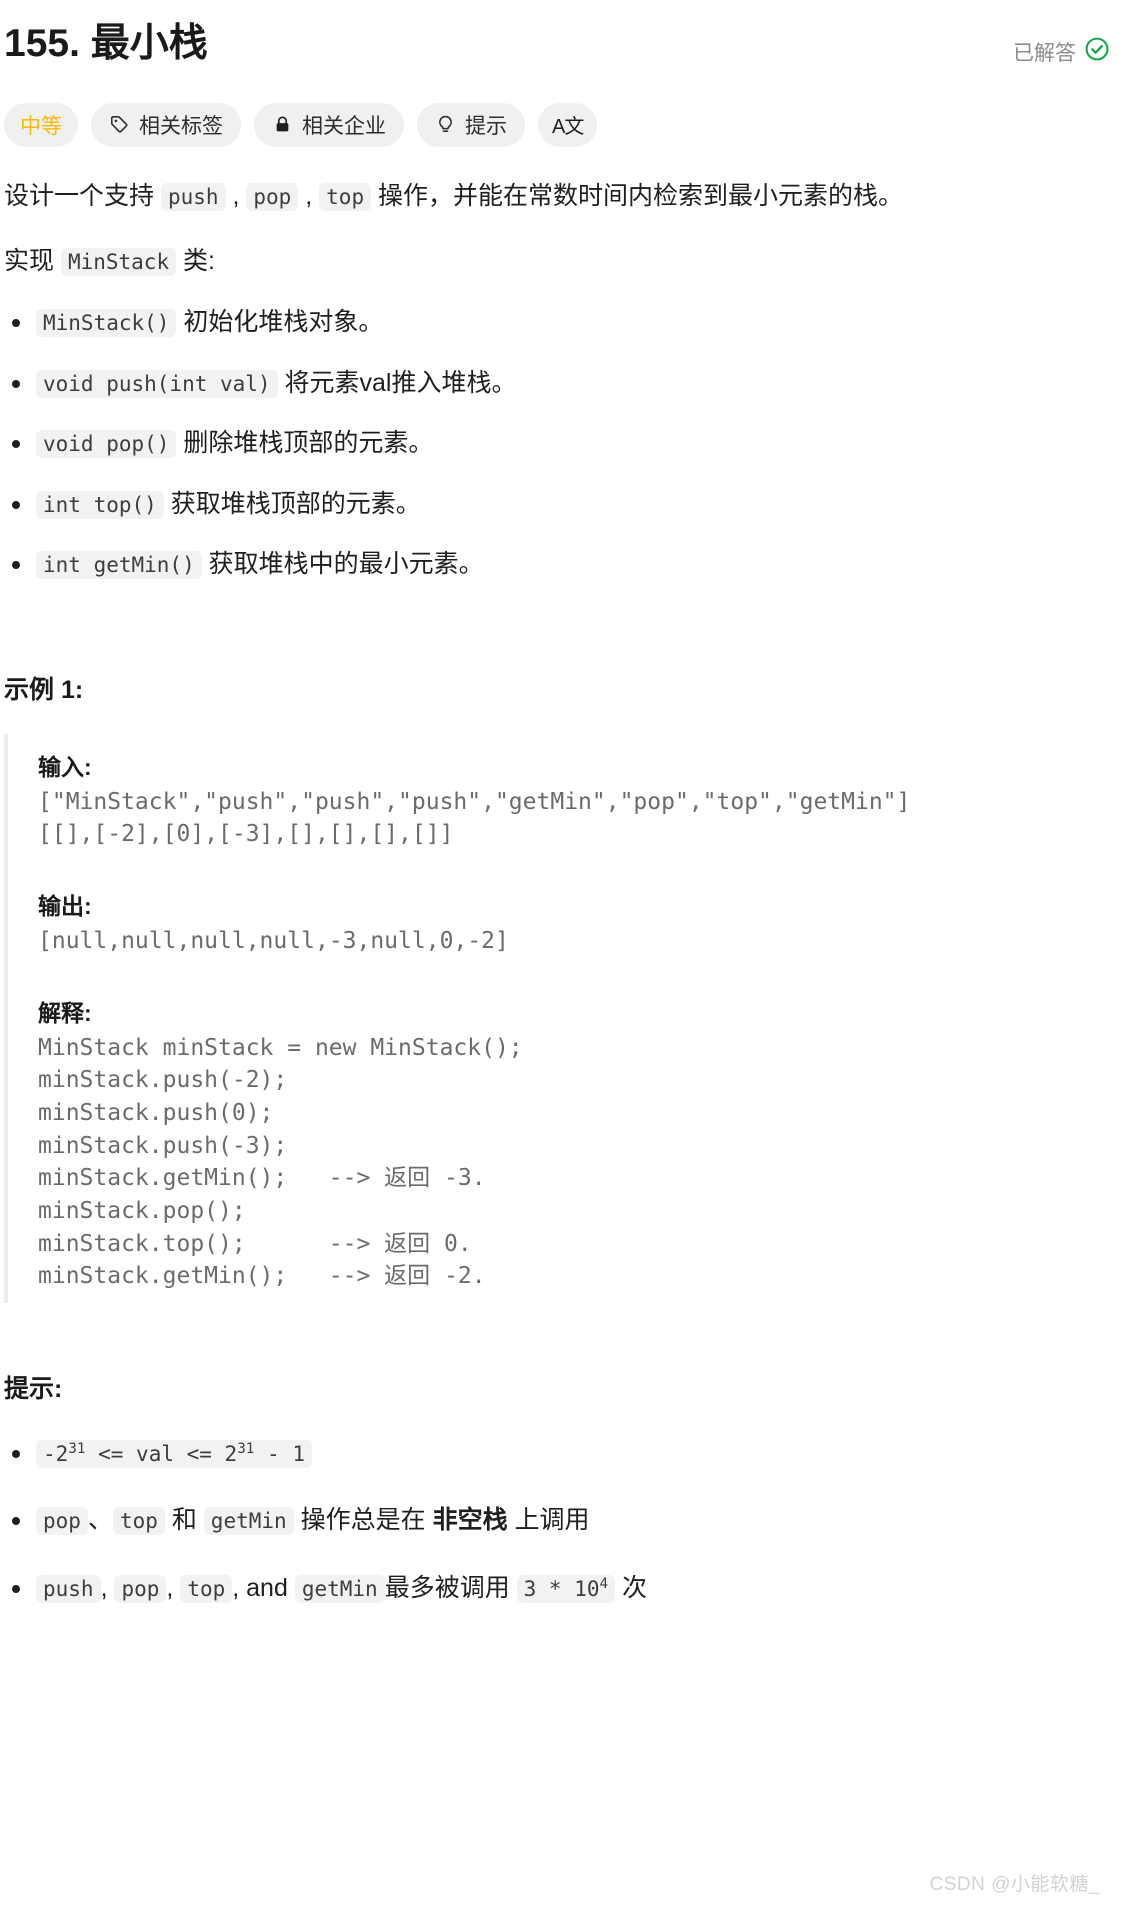 The height and width of the screenshot is (1912, 1124). I want to click on hints-button: 提示, so click(471, 124).